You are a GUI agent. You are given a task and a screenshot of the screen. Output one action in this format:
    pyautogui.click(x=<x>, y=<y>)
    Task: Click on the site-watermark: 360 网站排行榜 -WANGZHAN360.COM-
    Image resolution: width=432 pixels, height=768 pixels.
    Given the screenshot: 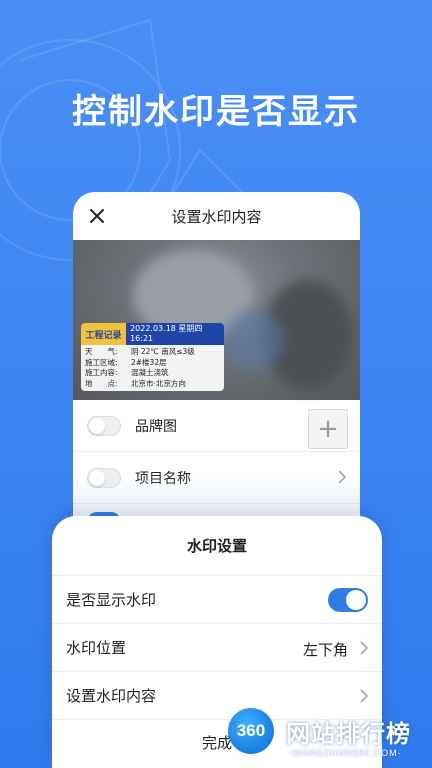 What is the action you would take?
    pyautogui.click(x=328, y=736)
    